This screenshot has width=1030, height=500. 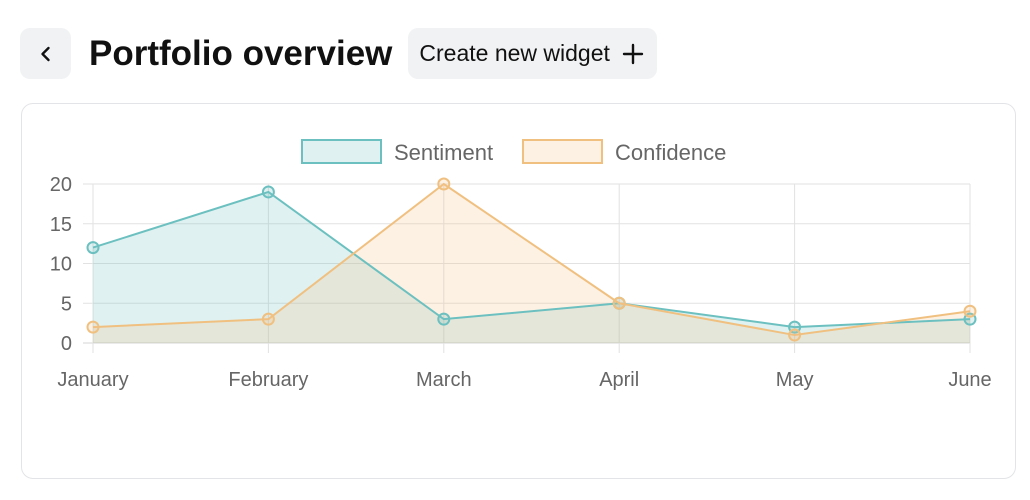 I want to click on legend-label-confidence: Confidence, so click(x=670, y=152).